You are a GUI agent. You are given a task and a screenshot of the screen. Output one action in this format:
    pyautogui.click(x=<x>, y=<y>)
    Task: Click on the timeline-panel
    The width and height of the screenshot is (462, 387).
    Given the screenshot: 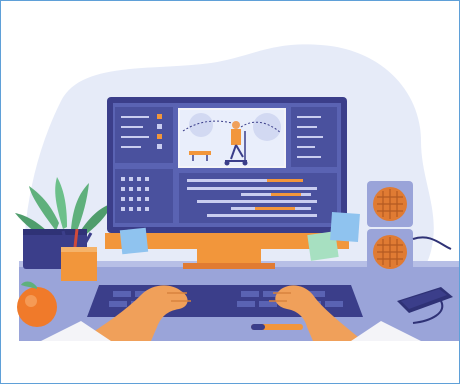 What is the action you would take?
    pyautogui.click(x=258, y=198)
    